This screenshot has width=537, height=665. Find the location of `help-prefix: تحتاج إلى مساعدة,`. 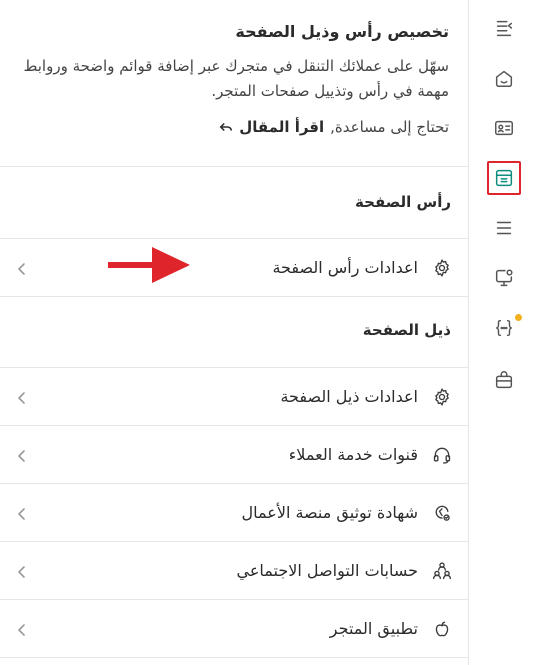

help-prefix: تحتاج إلى مساعدة, is located at coordinates (389, 127).